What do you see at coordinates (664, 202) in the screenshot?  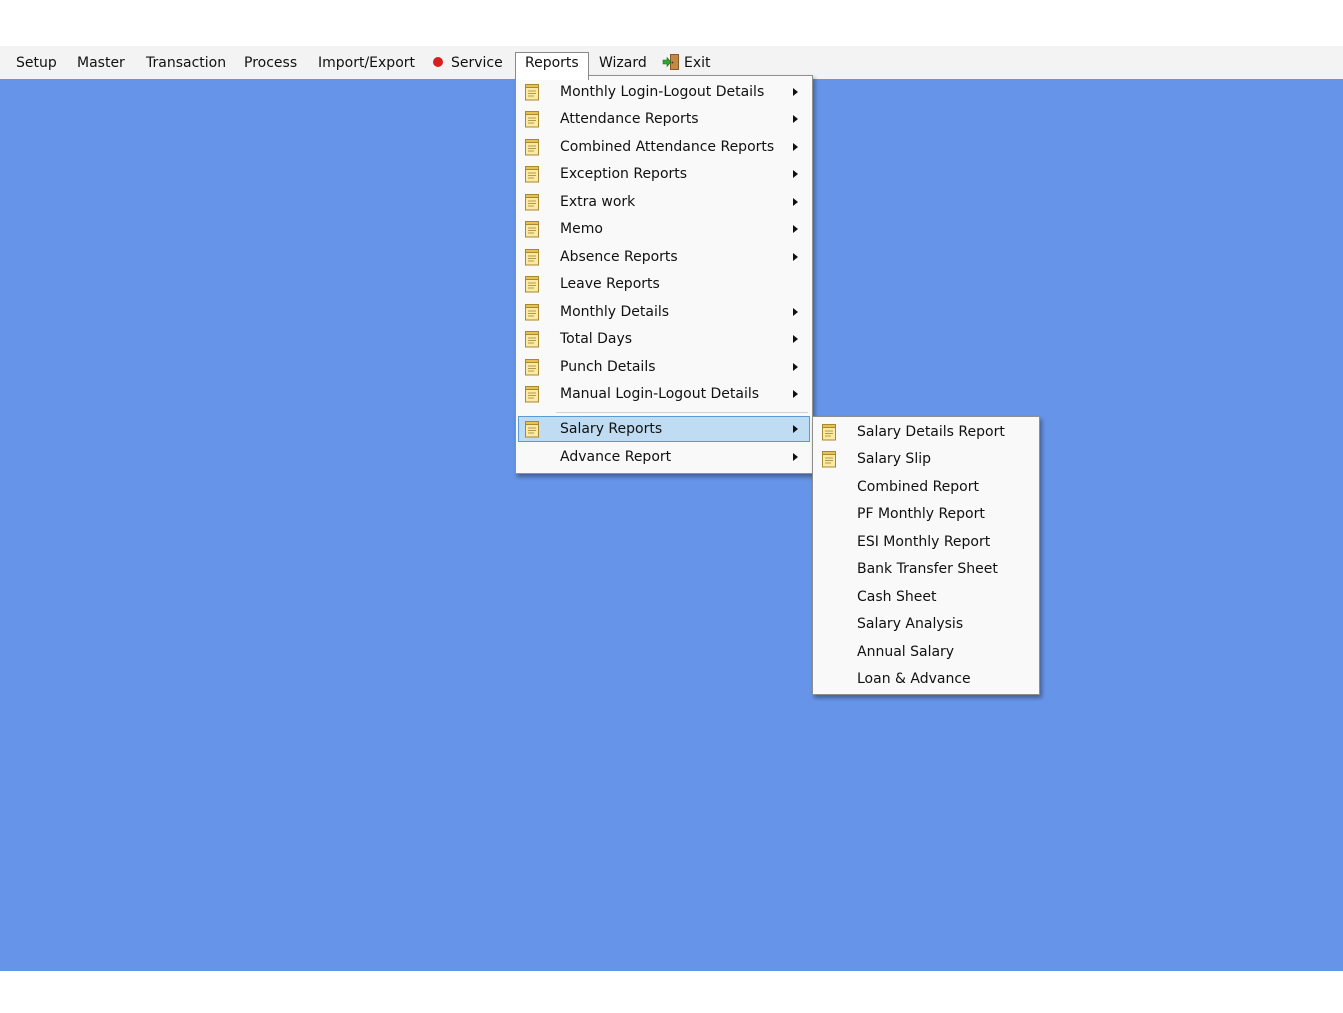 I see `menu-item-extra-work: Extra work` at bounding box center [664, 202].